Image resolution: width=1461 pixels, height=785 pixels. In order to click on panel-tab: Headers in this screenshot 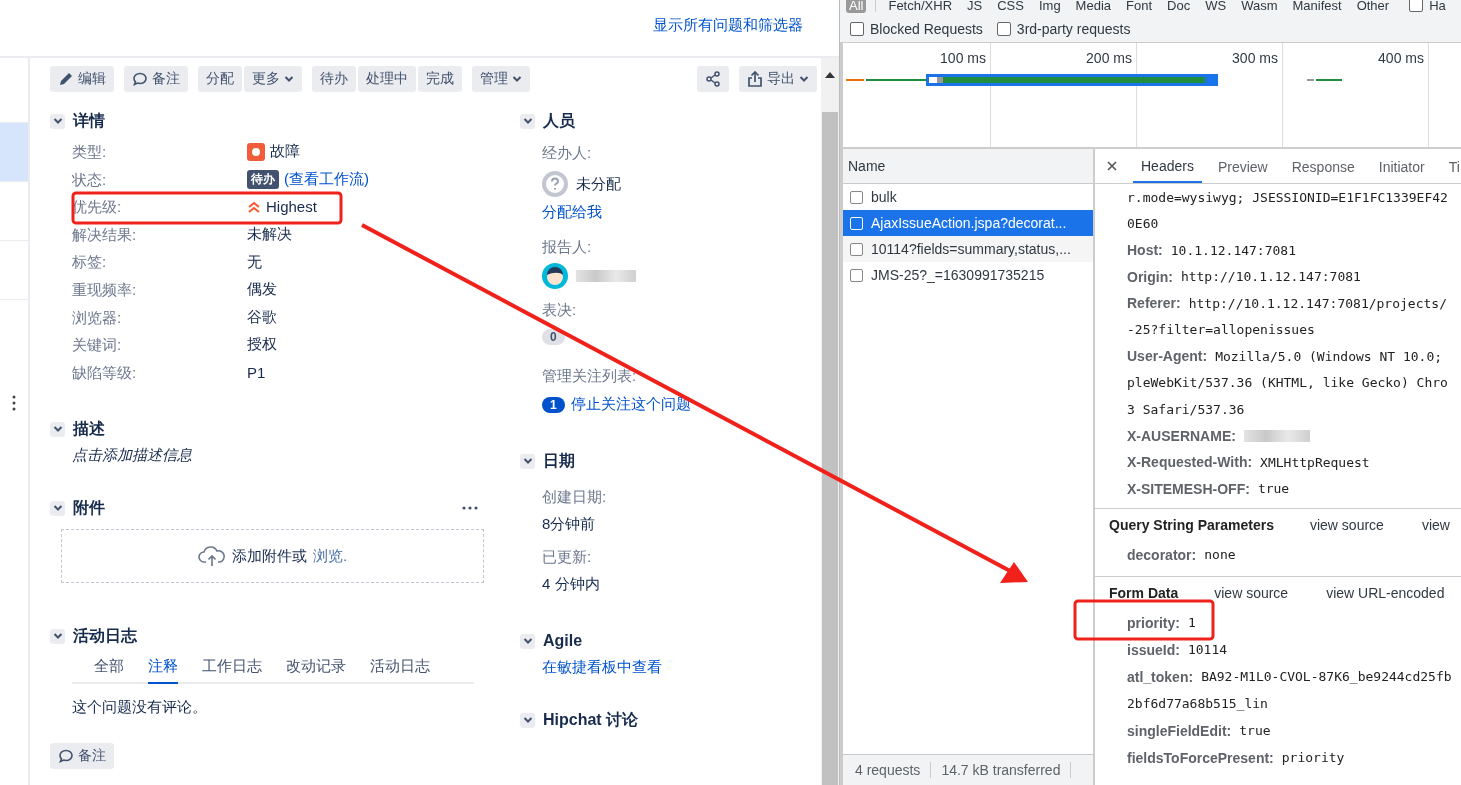, I will do `click(1167, 166)`.